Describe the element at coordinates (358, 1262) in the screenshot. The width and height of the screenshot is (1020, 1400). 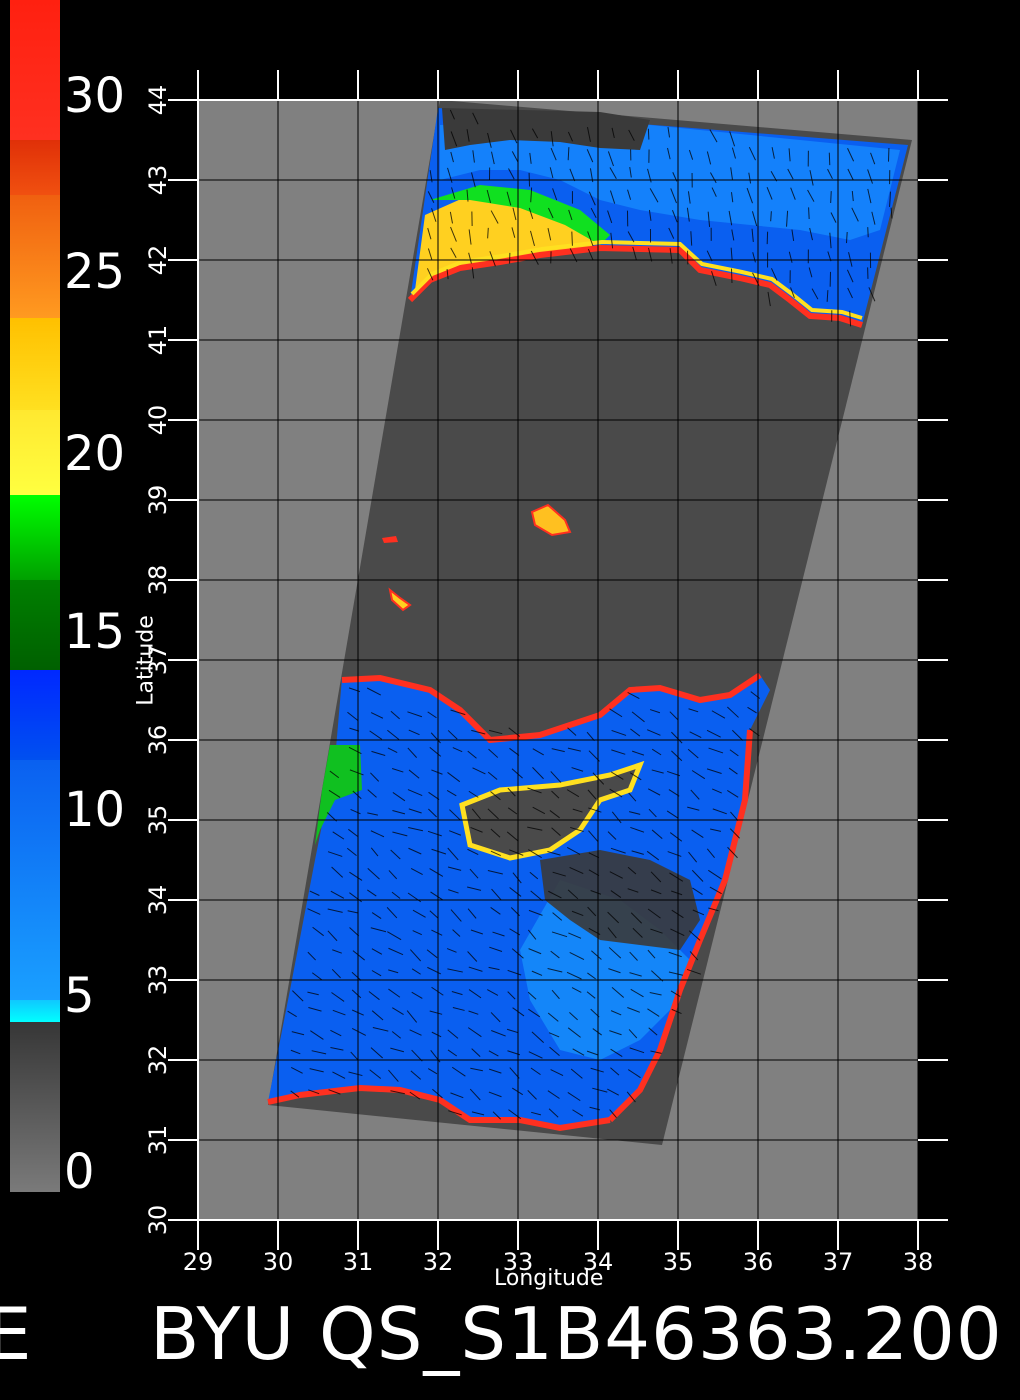
I see `lon-tick-label: 31` at that location.